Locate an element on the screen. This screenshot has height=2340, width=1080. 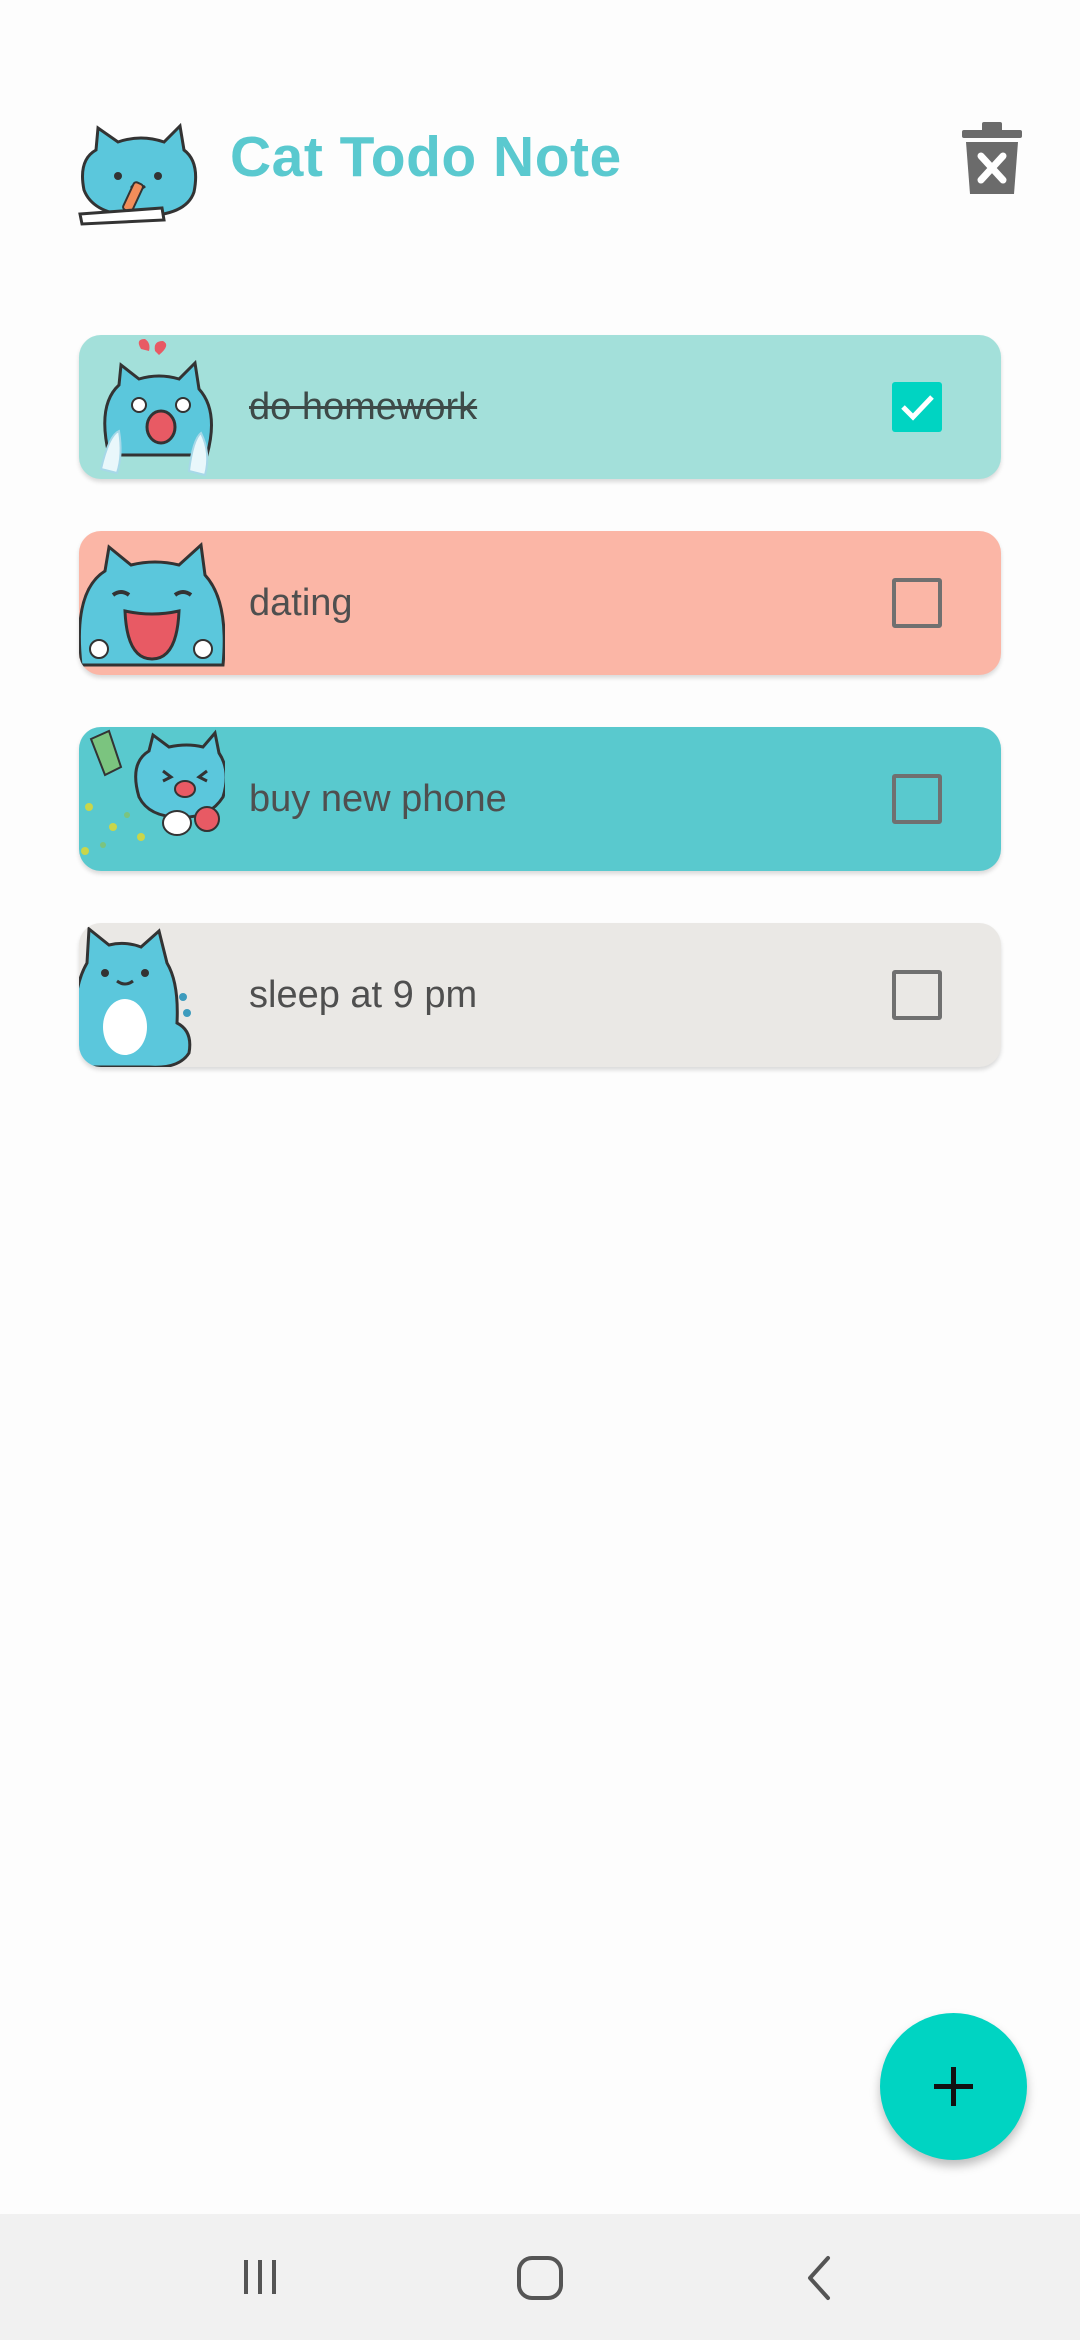
app-header: Cat Todo Note is located at coordinates (540, 130).